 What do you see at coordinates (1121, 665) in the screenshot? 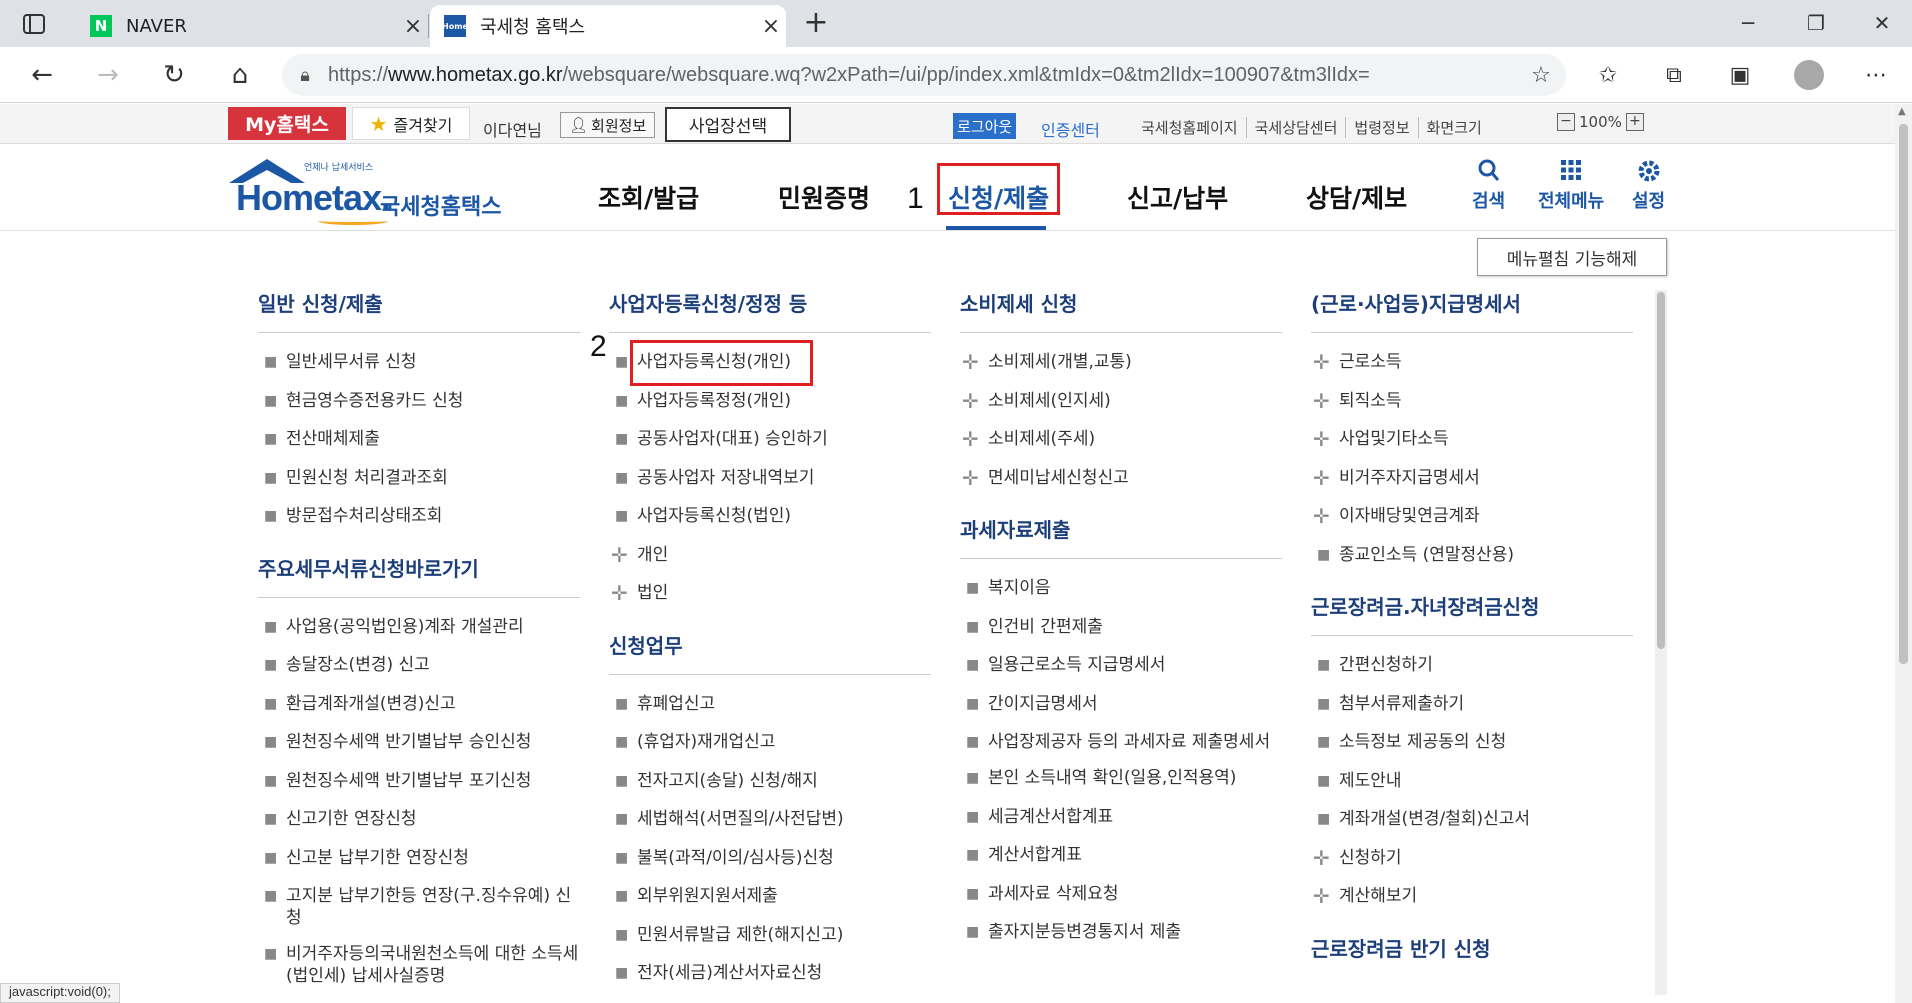
I see `menu-item: ■ 일용근로소득 지급명세서` at bounding box center [1121, 665].